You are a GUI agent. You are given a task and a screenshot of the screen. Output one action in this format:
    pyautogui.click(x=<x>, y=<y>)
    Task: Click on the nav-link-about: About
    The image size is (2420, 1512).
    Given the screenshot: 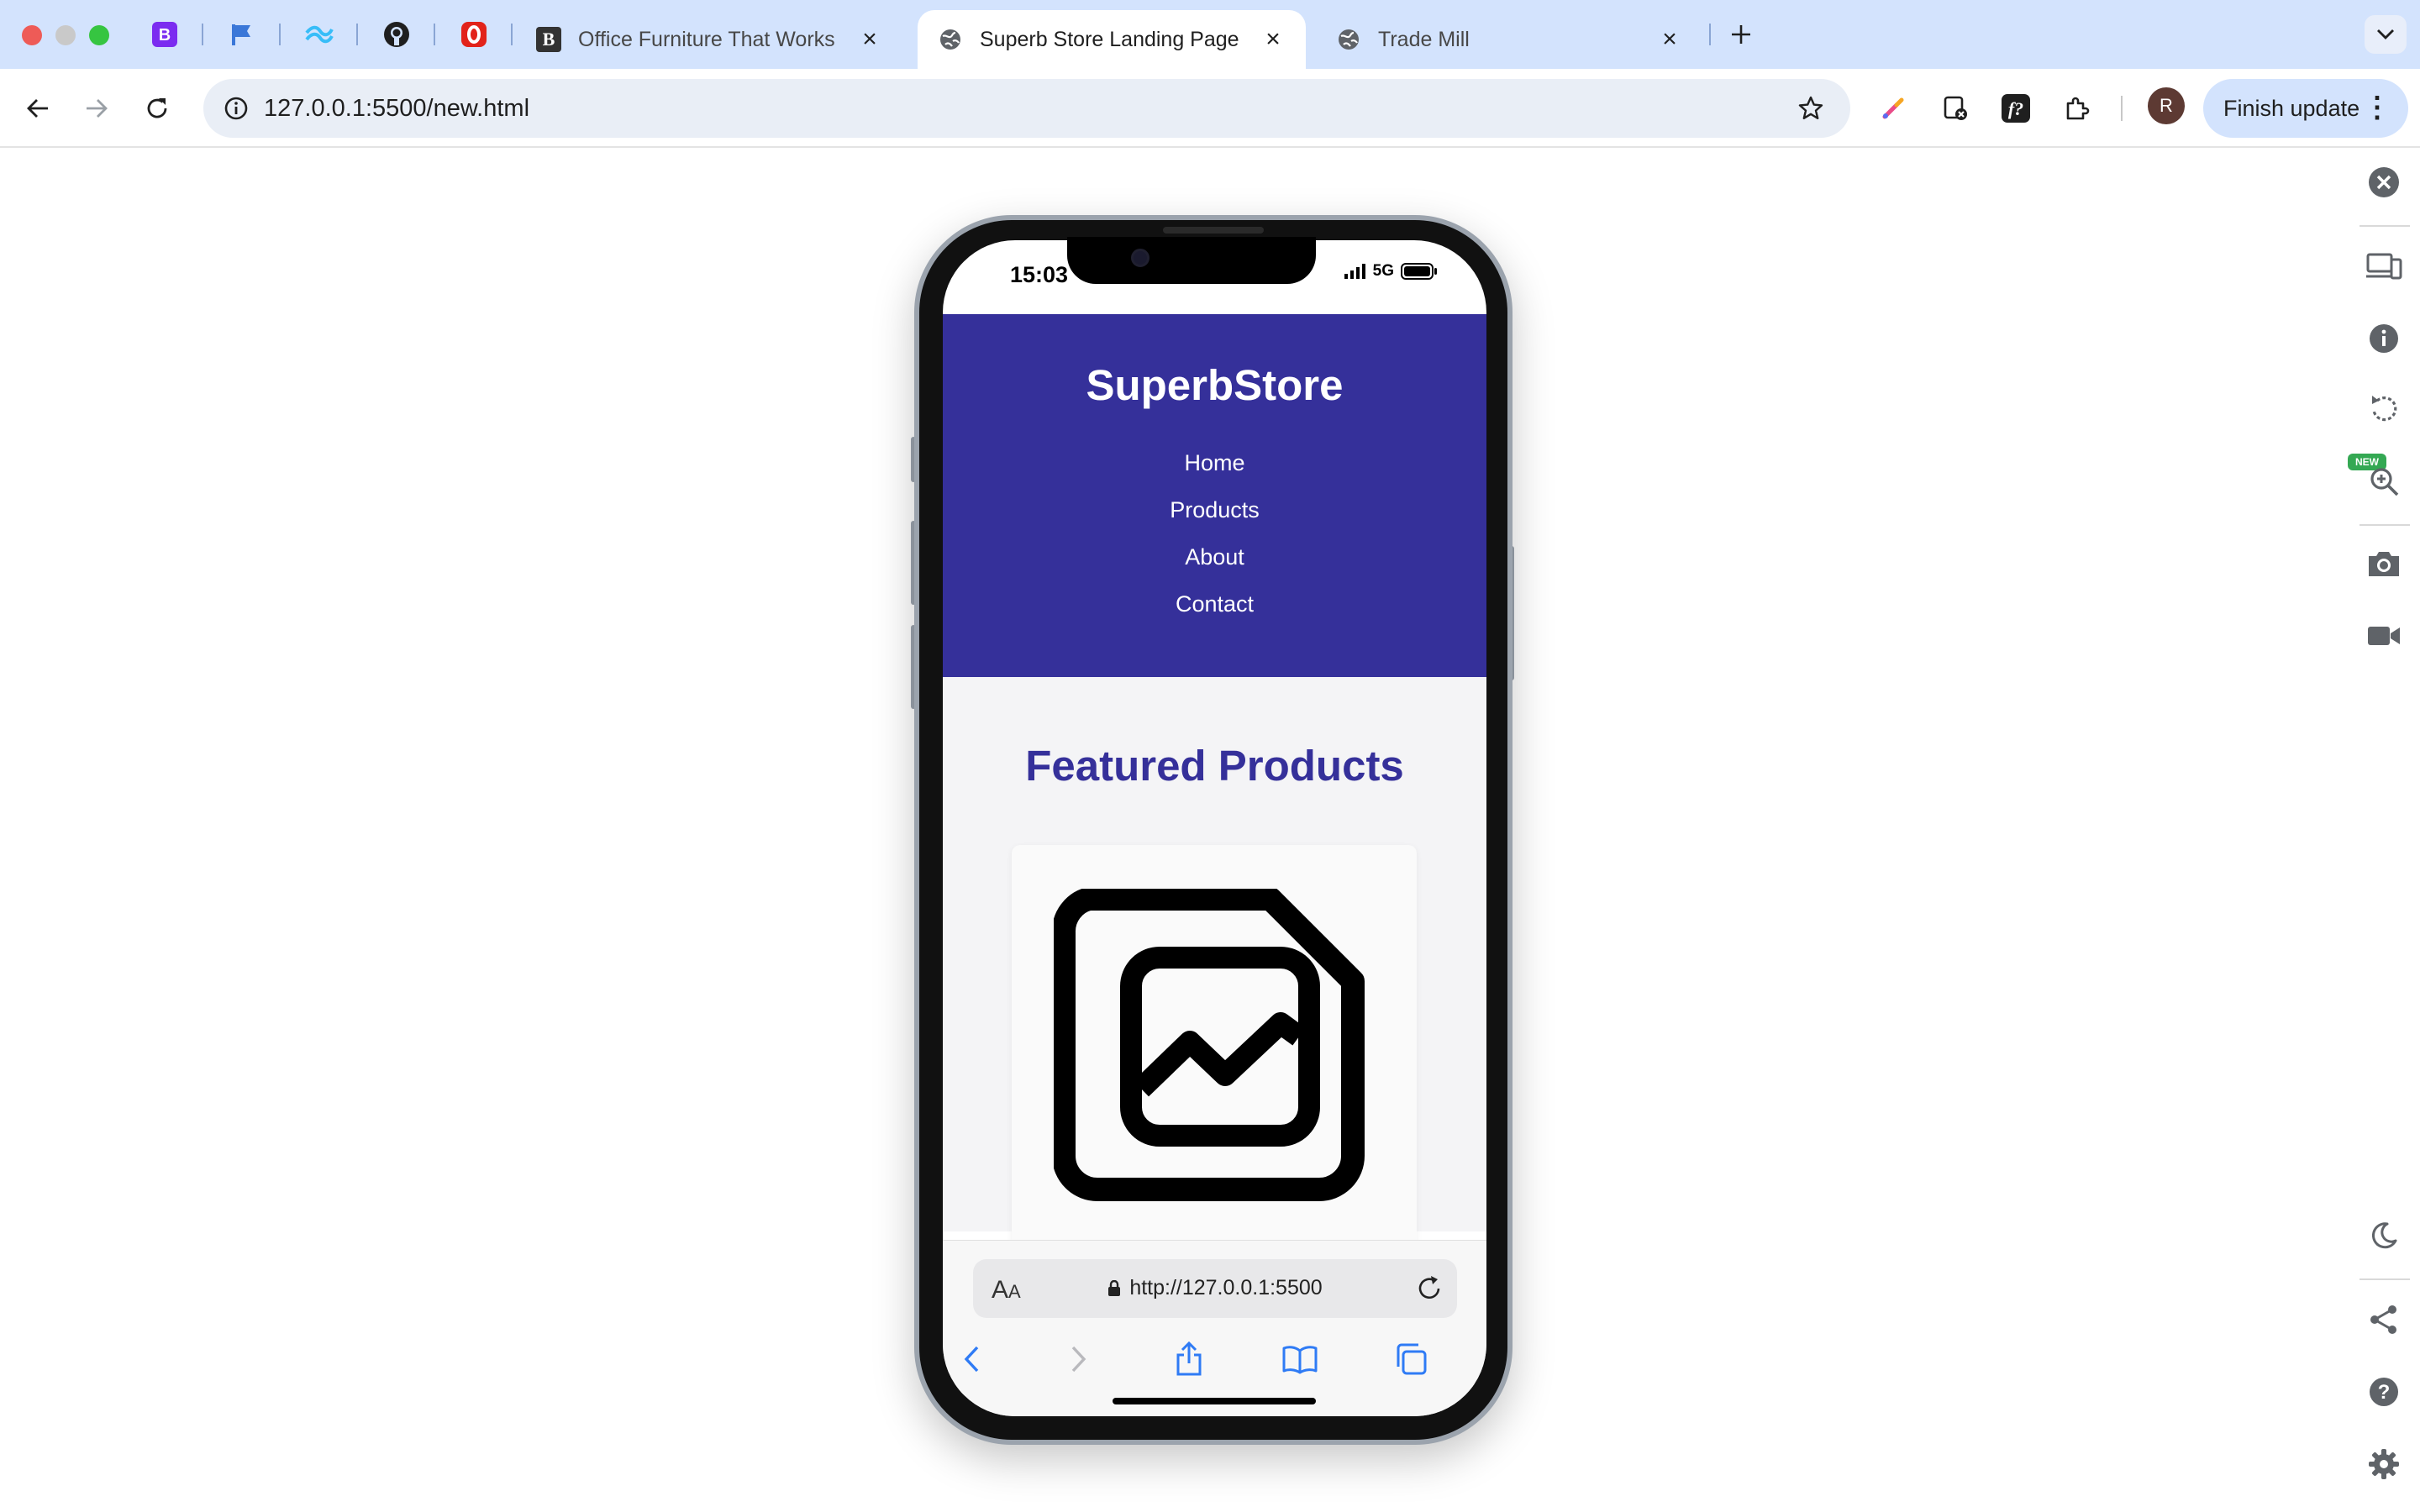 What is the action you would take?
    pyautogui.click(x=1214, y=557)
    